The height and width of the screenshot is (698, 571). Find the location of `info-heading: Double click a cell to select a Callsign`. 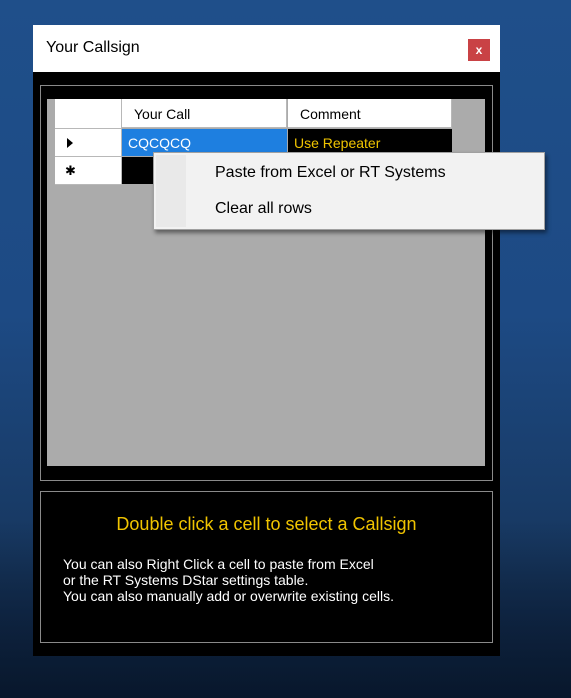

info-heading: Double click a cell to select a Callsign is located at coordinates (266, 524).